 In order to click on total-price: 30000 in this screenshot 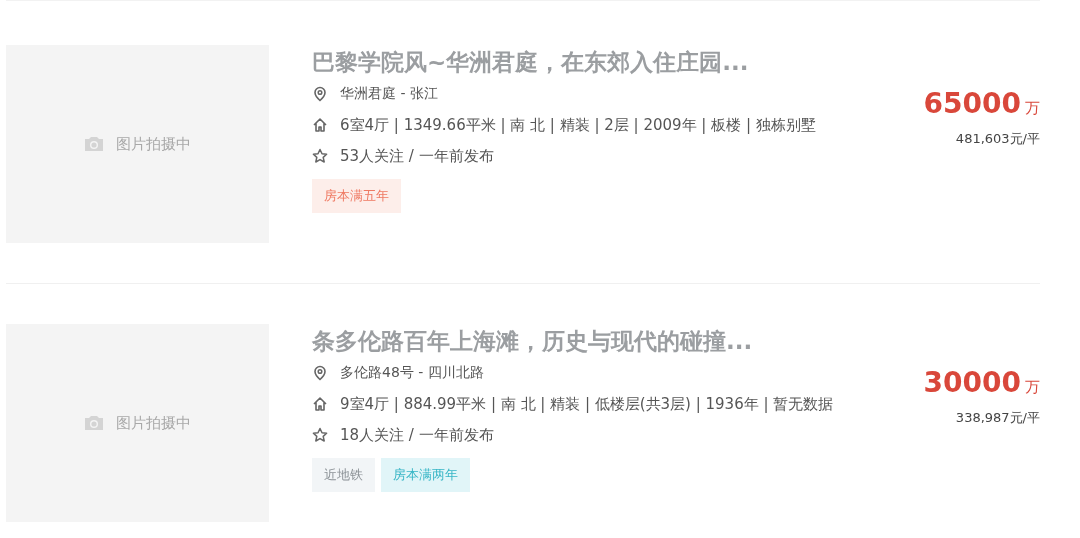, I will do `click(972, 382)`.